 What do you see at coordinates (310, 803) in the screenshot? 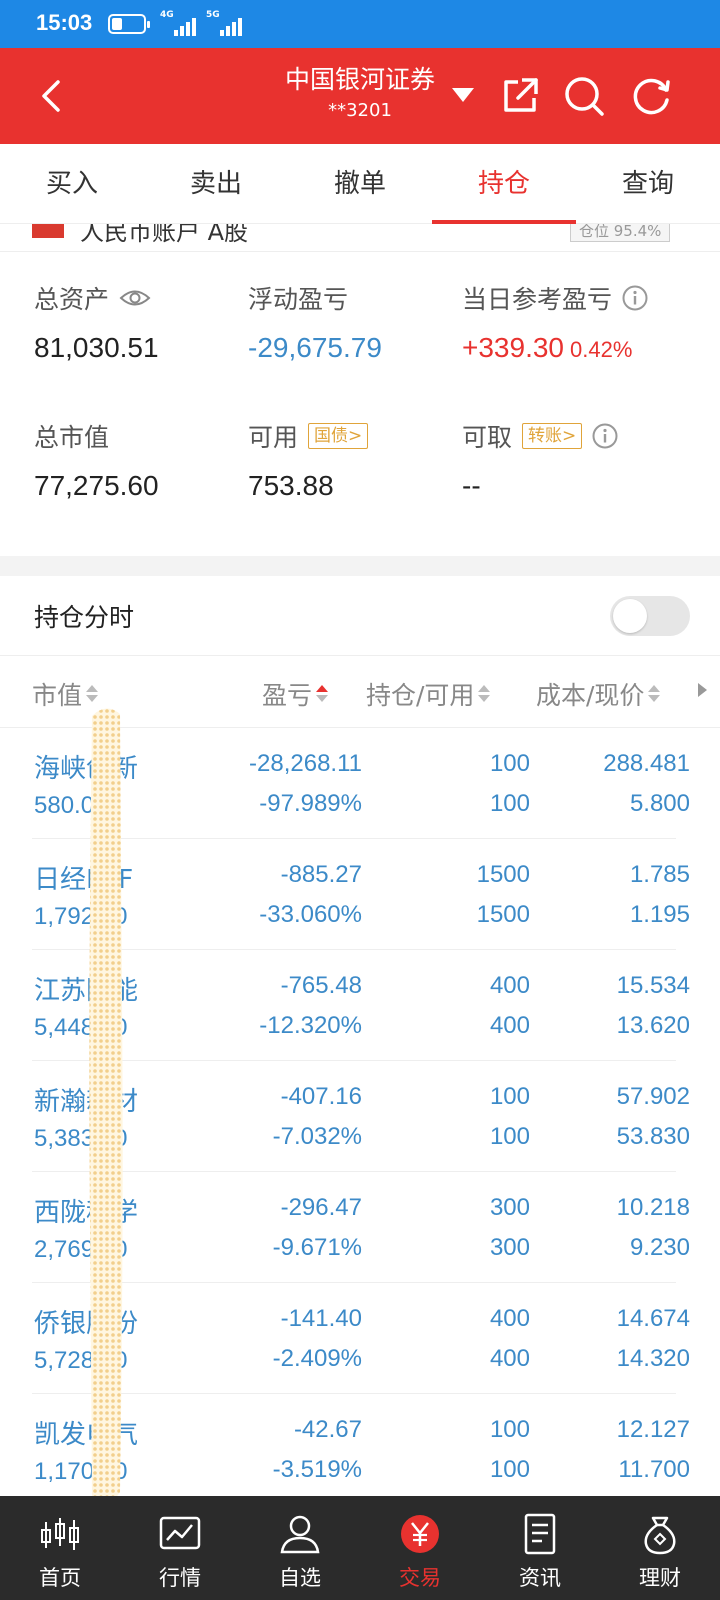
I see `pl-rate-cell: -97.989%` at bounding box center [310, 803].